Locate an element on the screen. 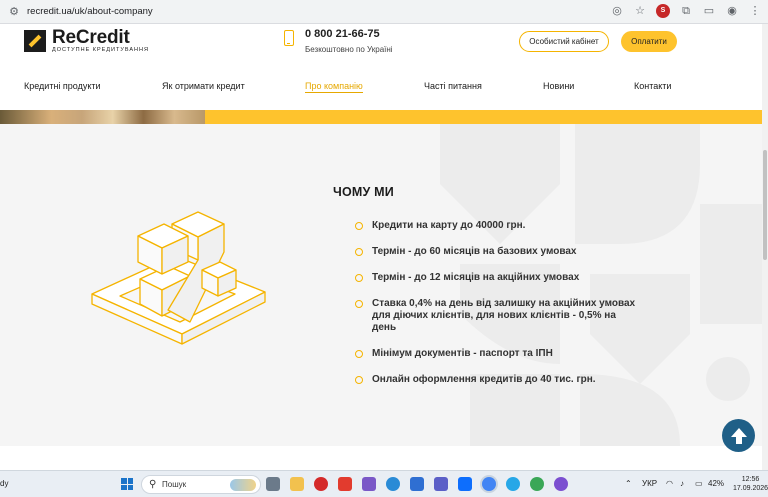 The height and width of the screenshot is (497, 768). dropbox-icon is located at coordinates (465, 484).